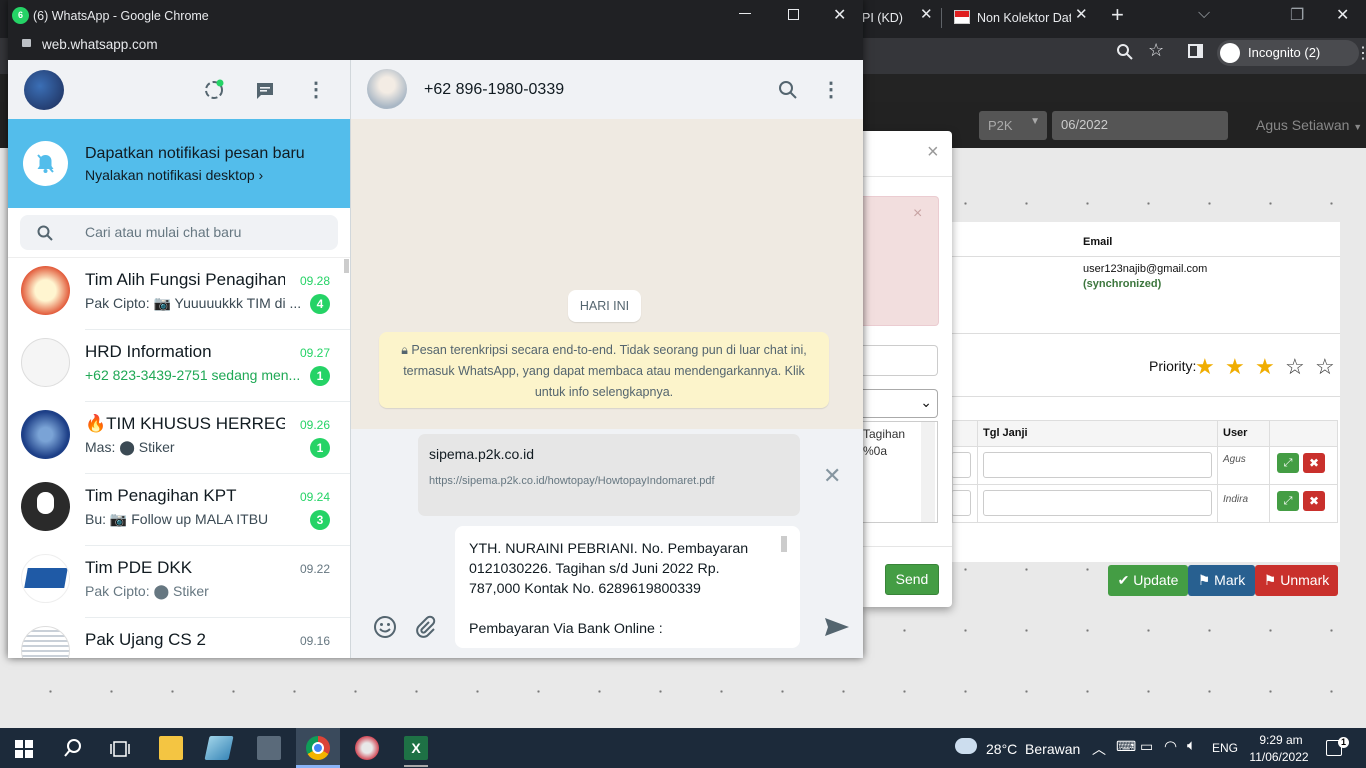 The height and width of the screenshot is (768, 1366). I want to click on program-select: P2K ▼, so click(1013, 125).